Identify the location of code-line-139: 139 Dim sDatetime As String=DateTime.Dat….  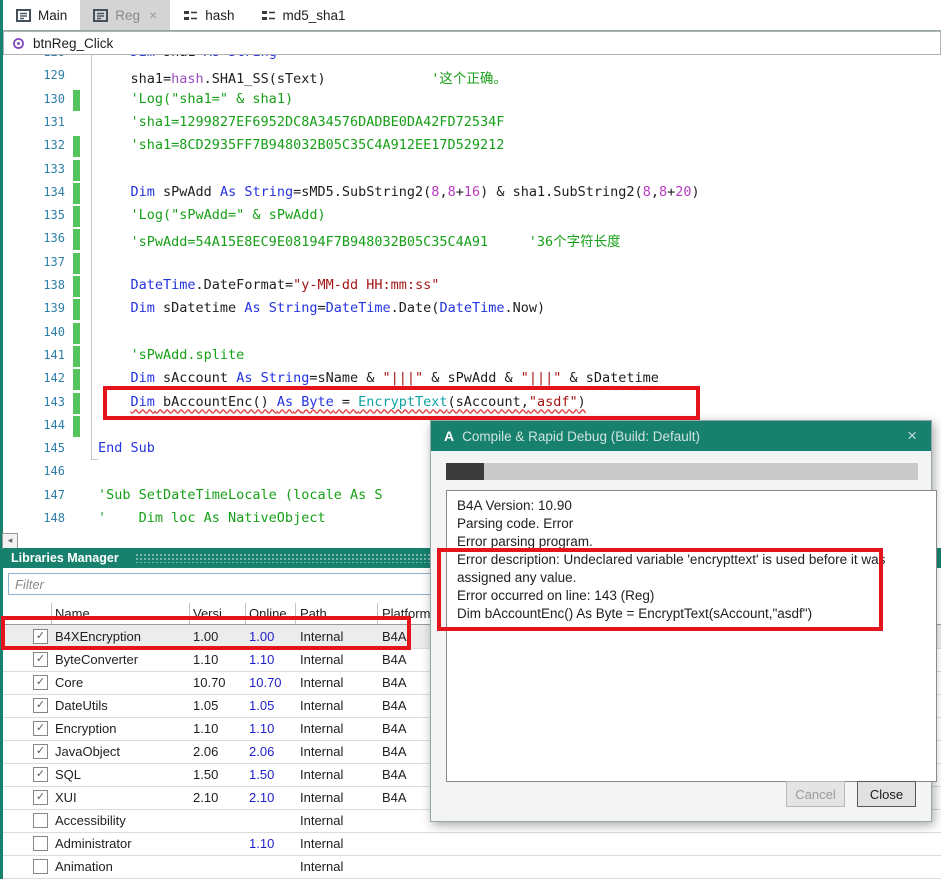
(472, 309).